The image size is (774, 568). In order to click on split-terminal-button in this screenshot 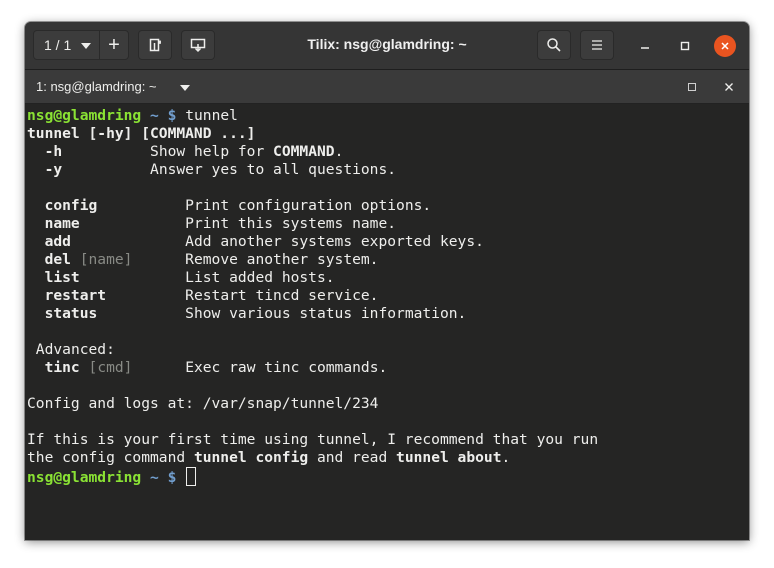, I will do `click(155, 45)`.